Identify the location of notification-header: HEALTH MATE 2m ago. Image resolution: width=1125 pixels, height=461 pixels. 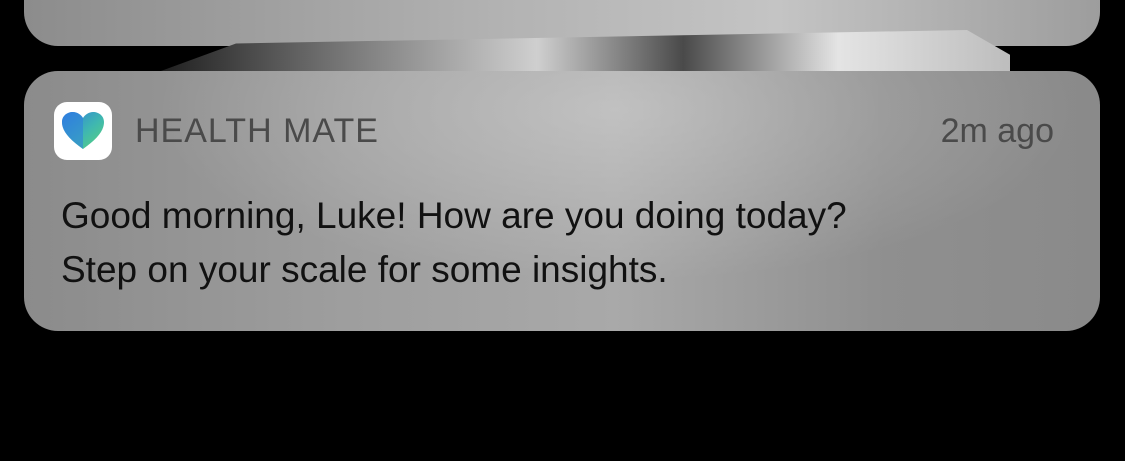
(554, 131).